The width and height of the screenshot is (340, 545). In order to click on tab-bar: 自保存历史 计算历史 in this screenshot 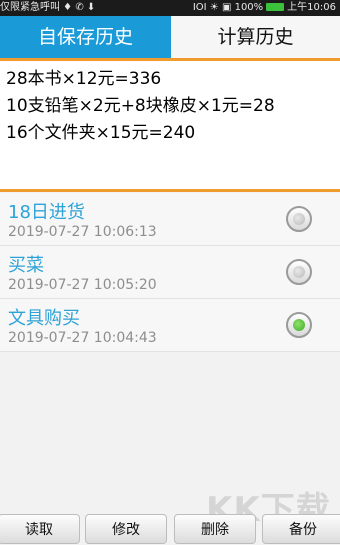, I will do `click(170, 38)`.